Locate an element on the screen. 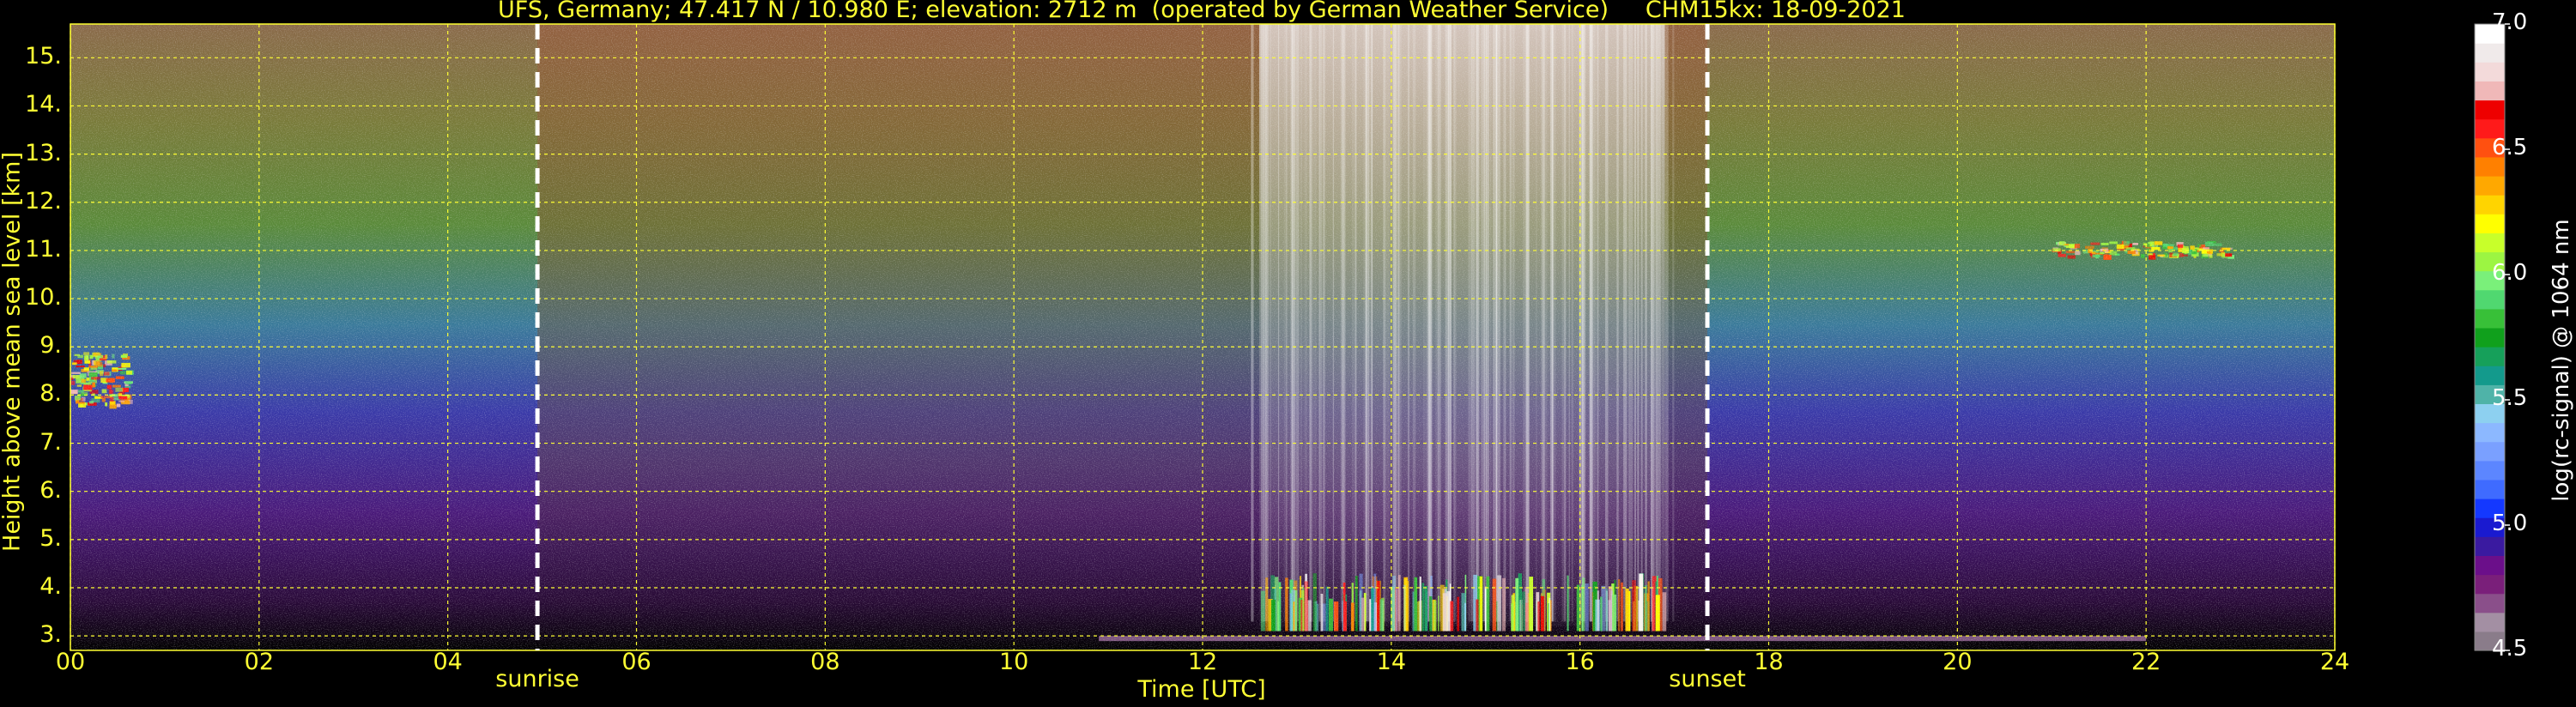 The width and height of the screenshot is (2576, 707). x-tick-label: 16 is located at coordinates (1580, 662).